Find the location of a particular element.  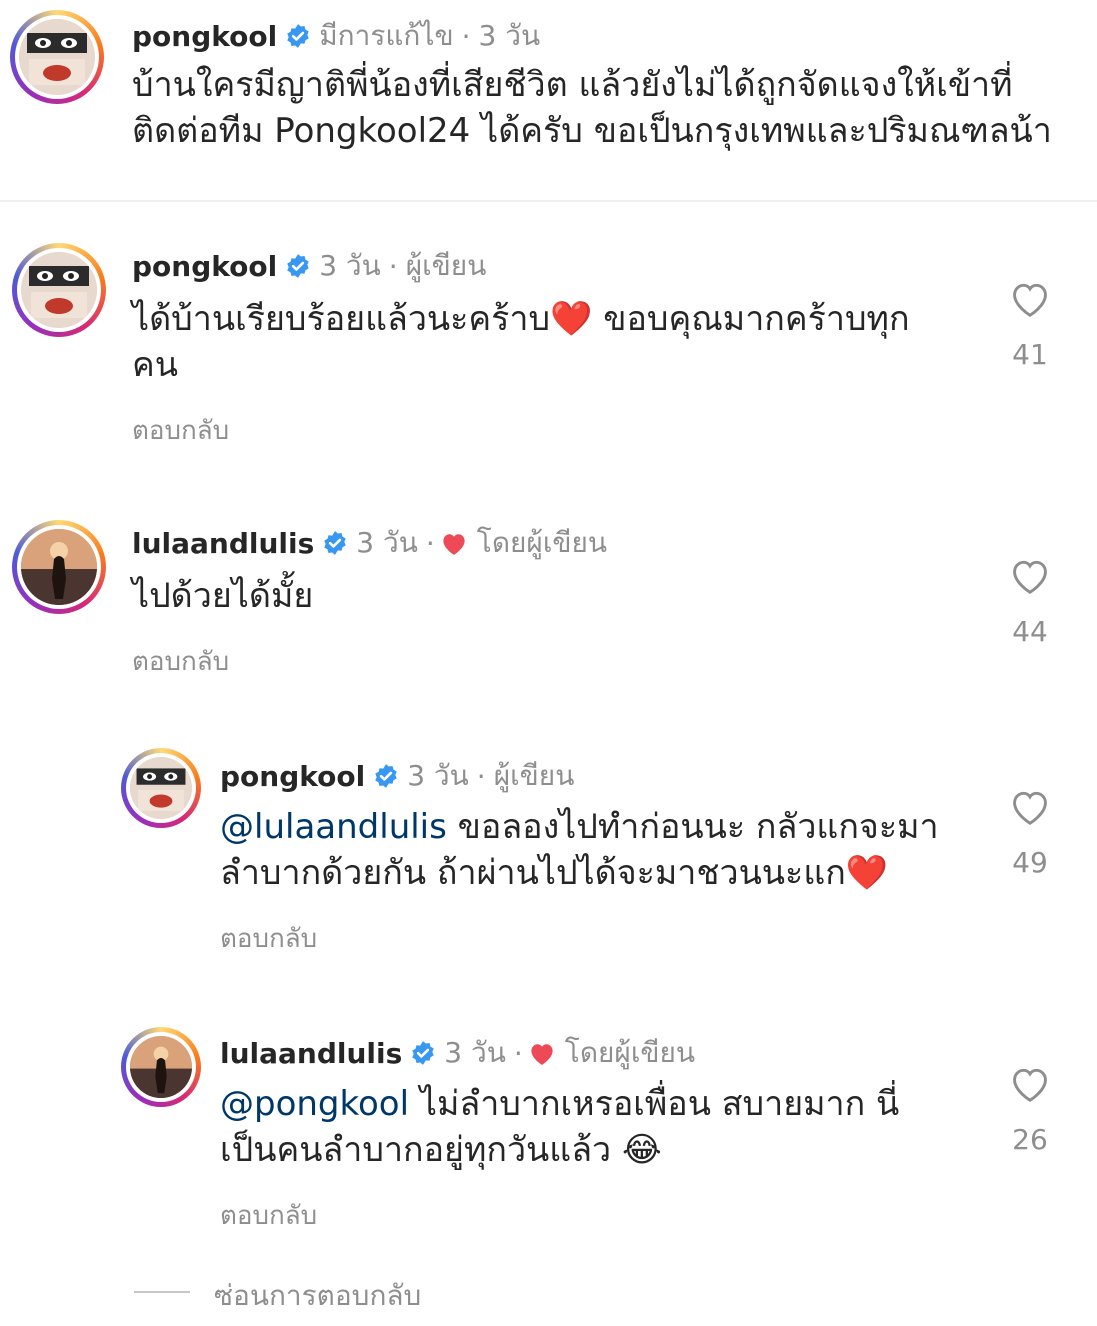

like-count: 49 is located at coordinates (1030, 862).